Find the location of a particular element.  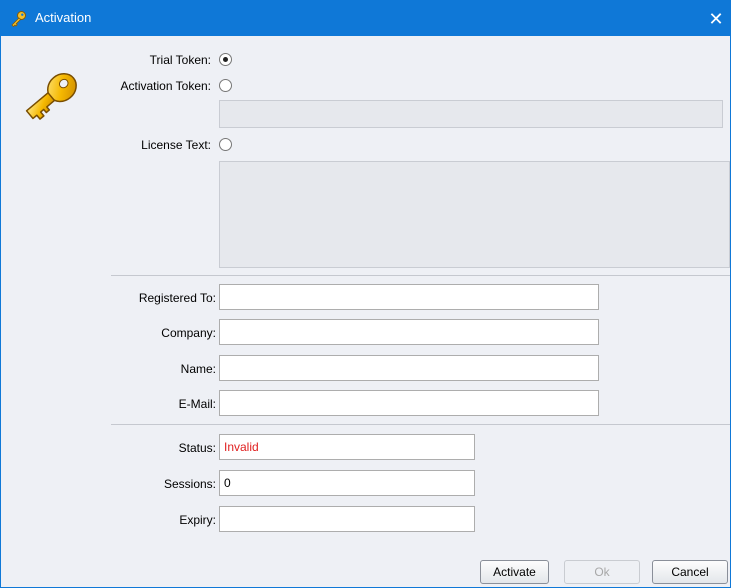

activation-token-radio is located at coordinates (225, 85).